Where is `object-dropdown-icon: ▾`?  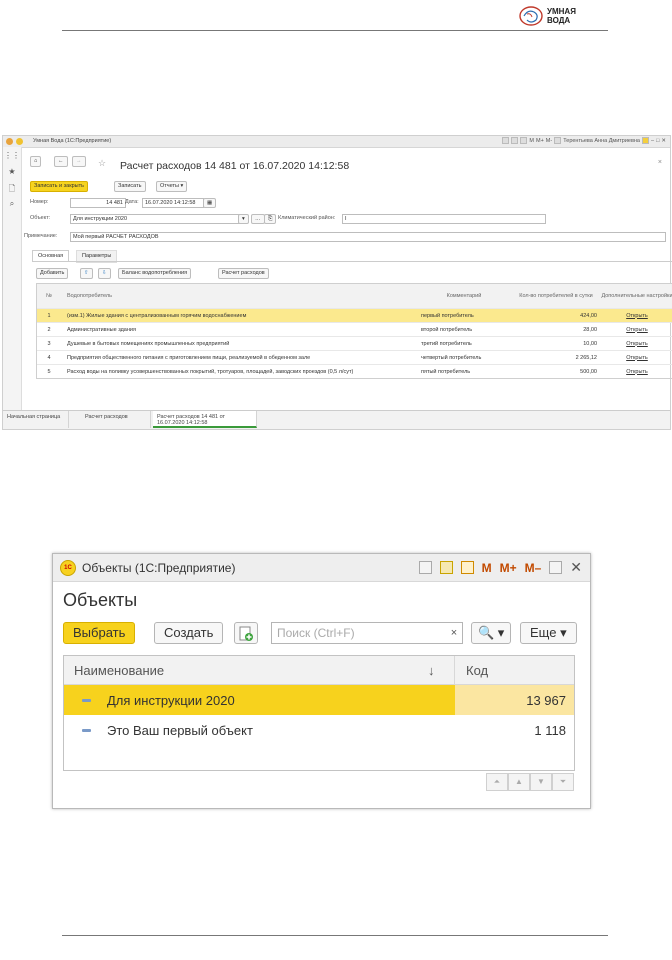
object-dropdown-icon: ▾ is located at coordinates (243, 219).